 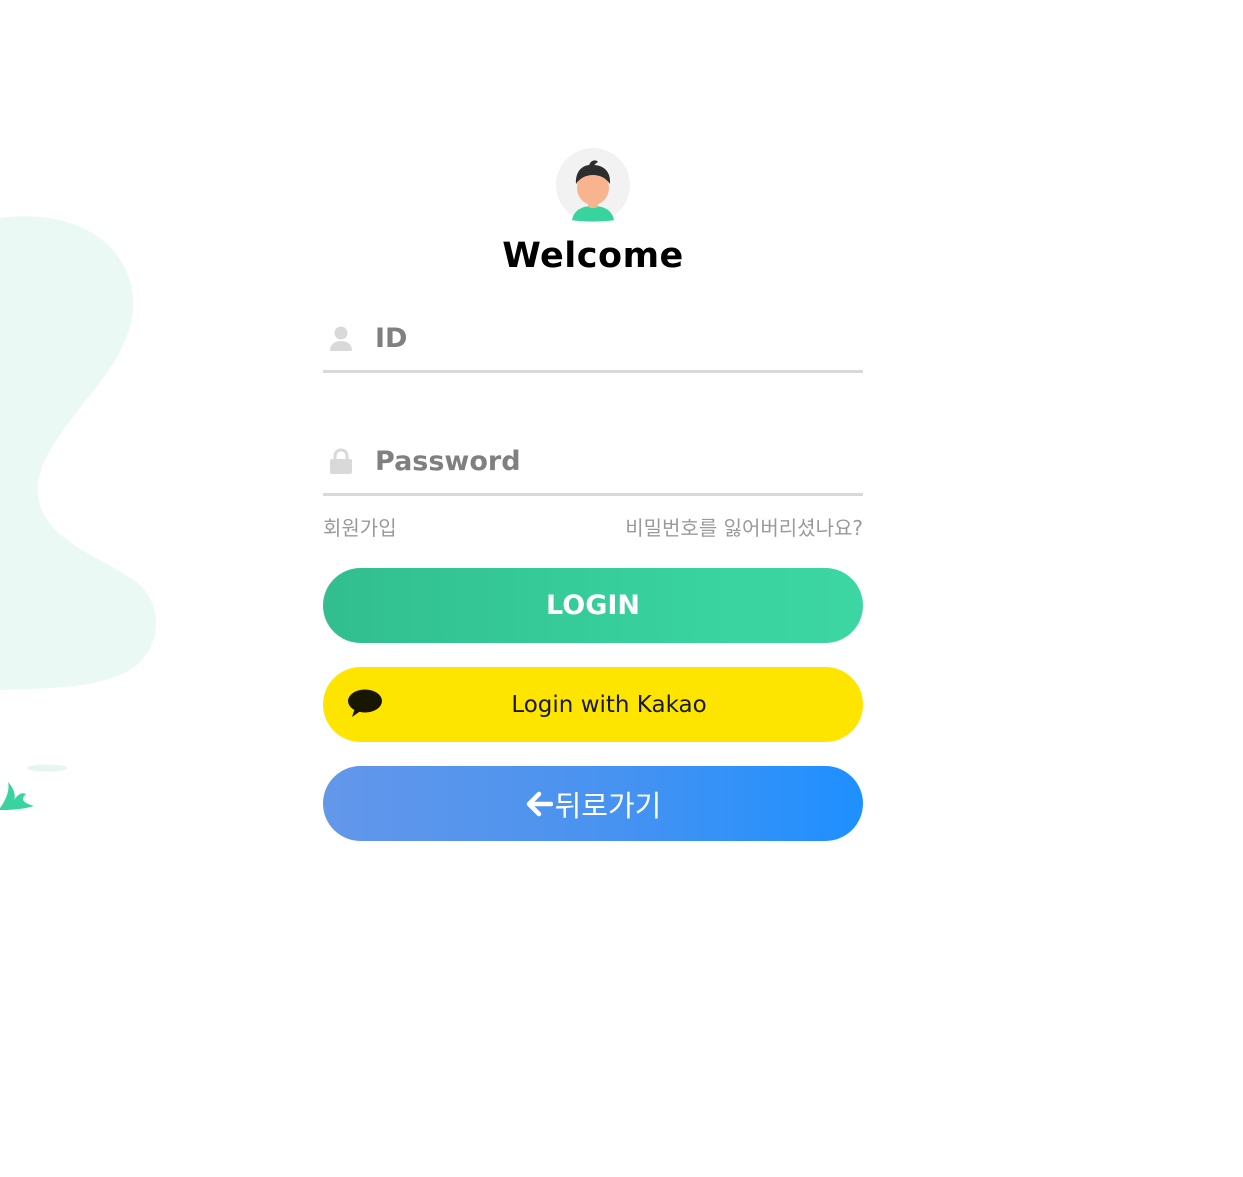 What do you see at coordinates (744, 526) in the screenshot?
I see `forgot-password-link: 비밀번호를 잃어버리셨나요?` at bounding box center [744, 526].